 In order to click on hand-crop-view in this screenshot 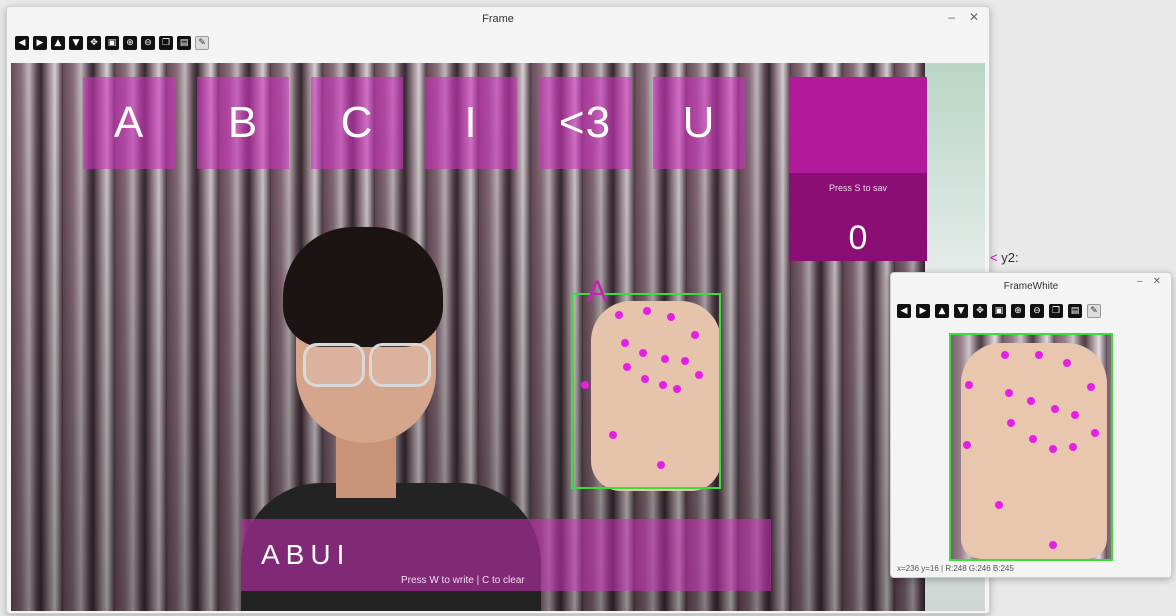, I will do `click(1031, 447)`.